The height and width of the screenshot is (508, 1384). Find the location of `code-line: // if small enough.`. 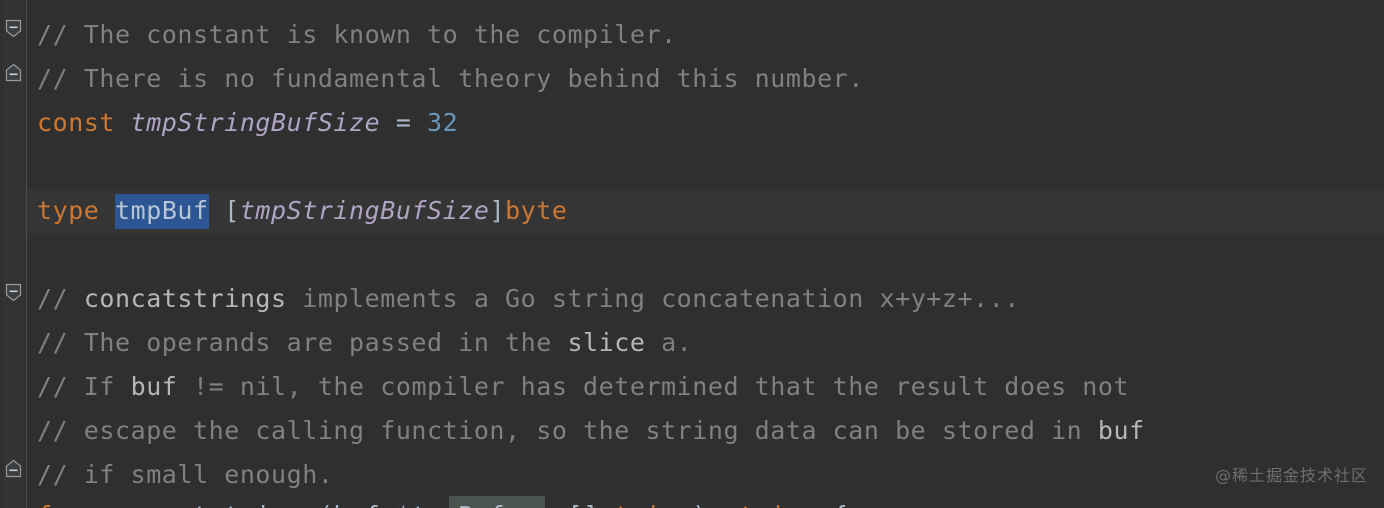

code-line: // if small enough. is located at coordinates (705, 475).